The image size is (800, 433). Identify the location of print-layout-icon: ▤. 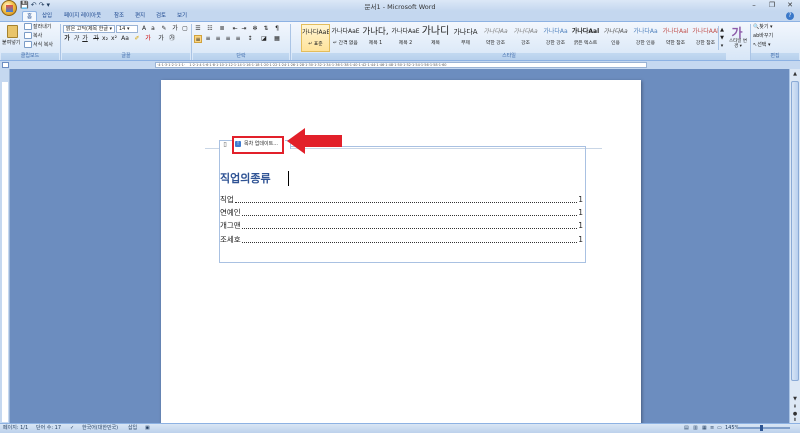
(686, 428).